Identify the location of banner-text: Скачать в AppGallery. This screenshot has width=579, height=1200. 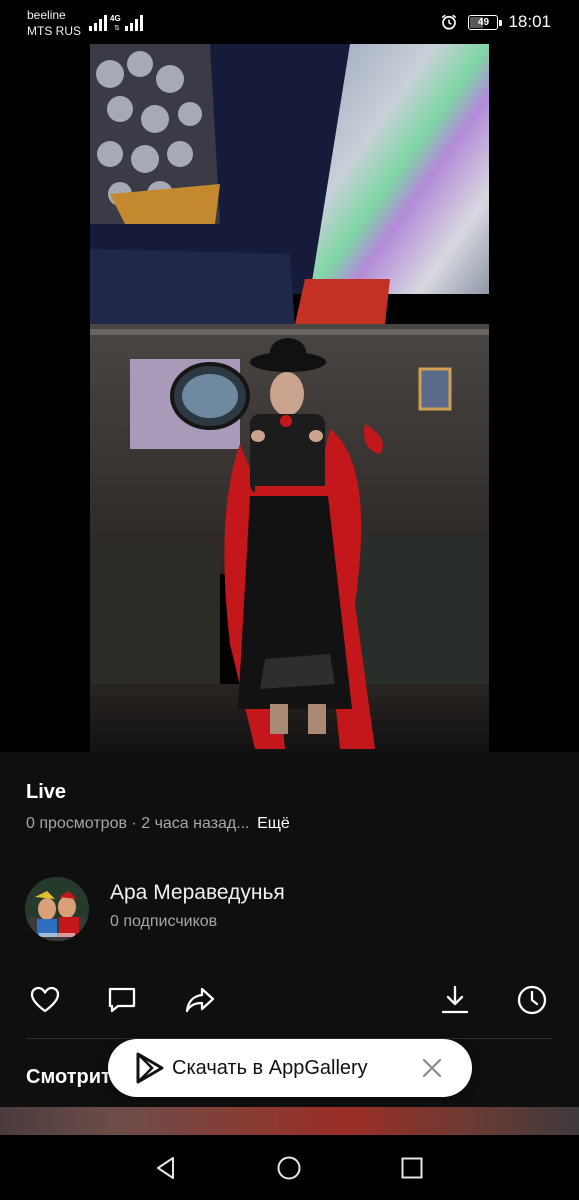
(270, 1068).